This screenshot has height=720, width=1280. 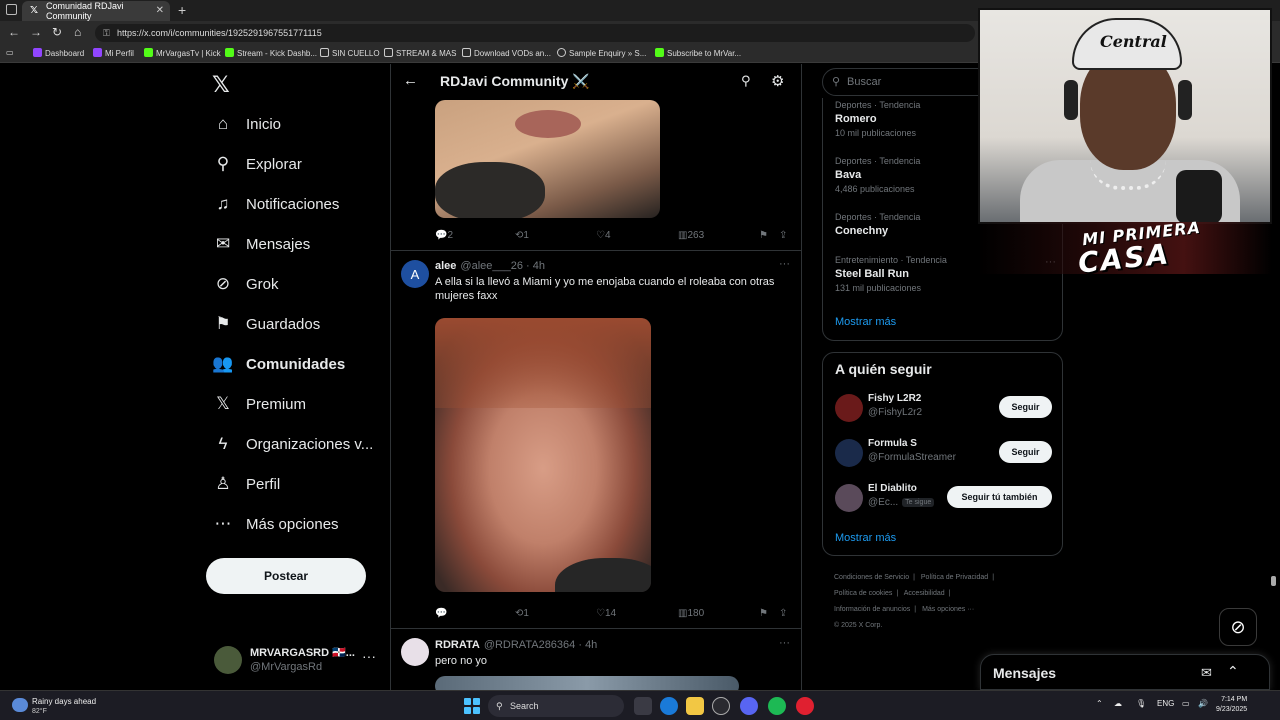 I want to click on discord-icon, so click(x=749, y=706).